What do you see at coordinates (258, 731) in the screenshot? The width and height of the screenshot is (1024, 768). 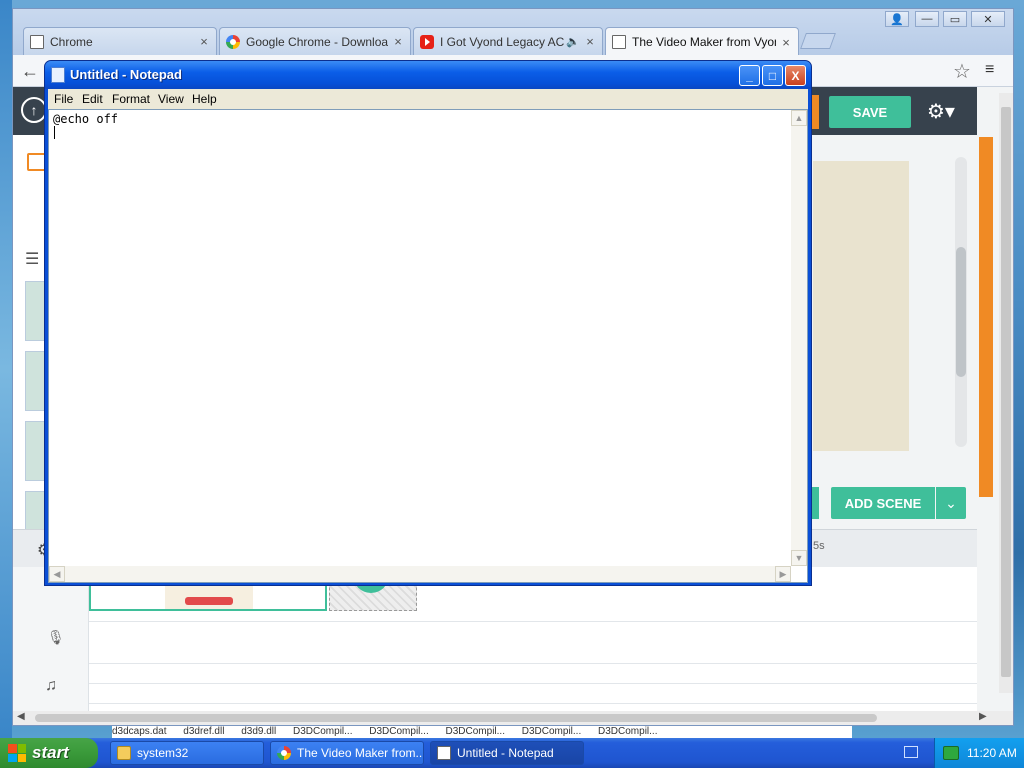 I see `file-name: d3d9.dll` at bounding box center [258, 731].